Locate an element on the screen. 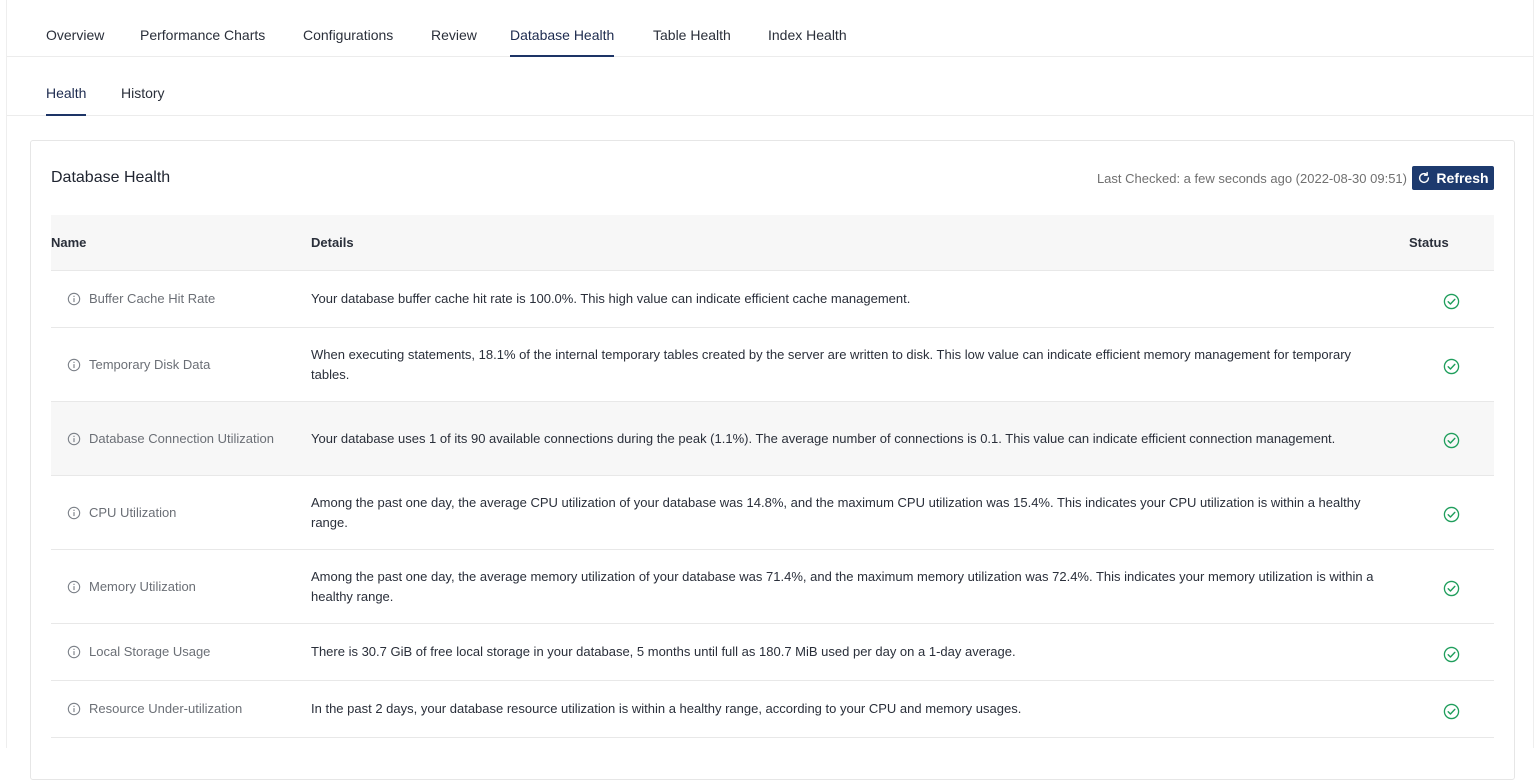 Image resolution: width=1534 pixels, height=780 pixels. refresh-icon is located at coordinates (1424, 177).